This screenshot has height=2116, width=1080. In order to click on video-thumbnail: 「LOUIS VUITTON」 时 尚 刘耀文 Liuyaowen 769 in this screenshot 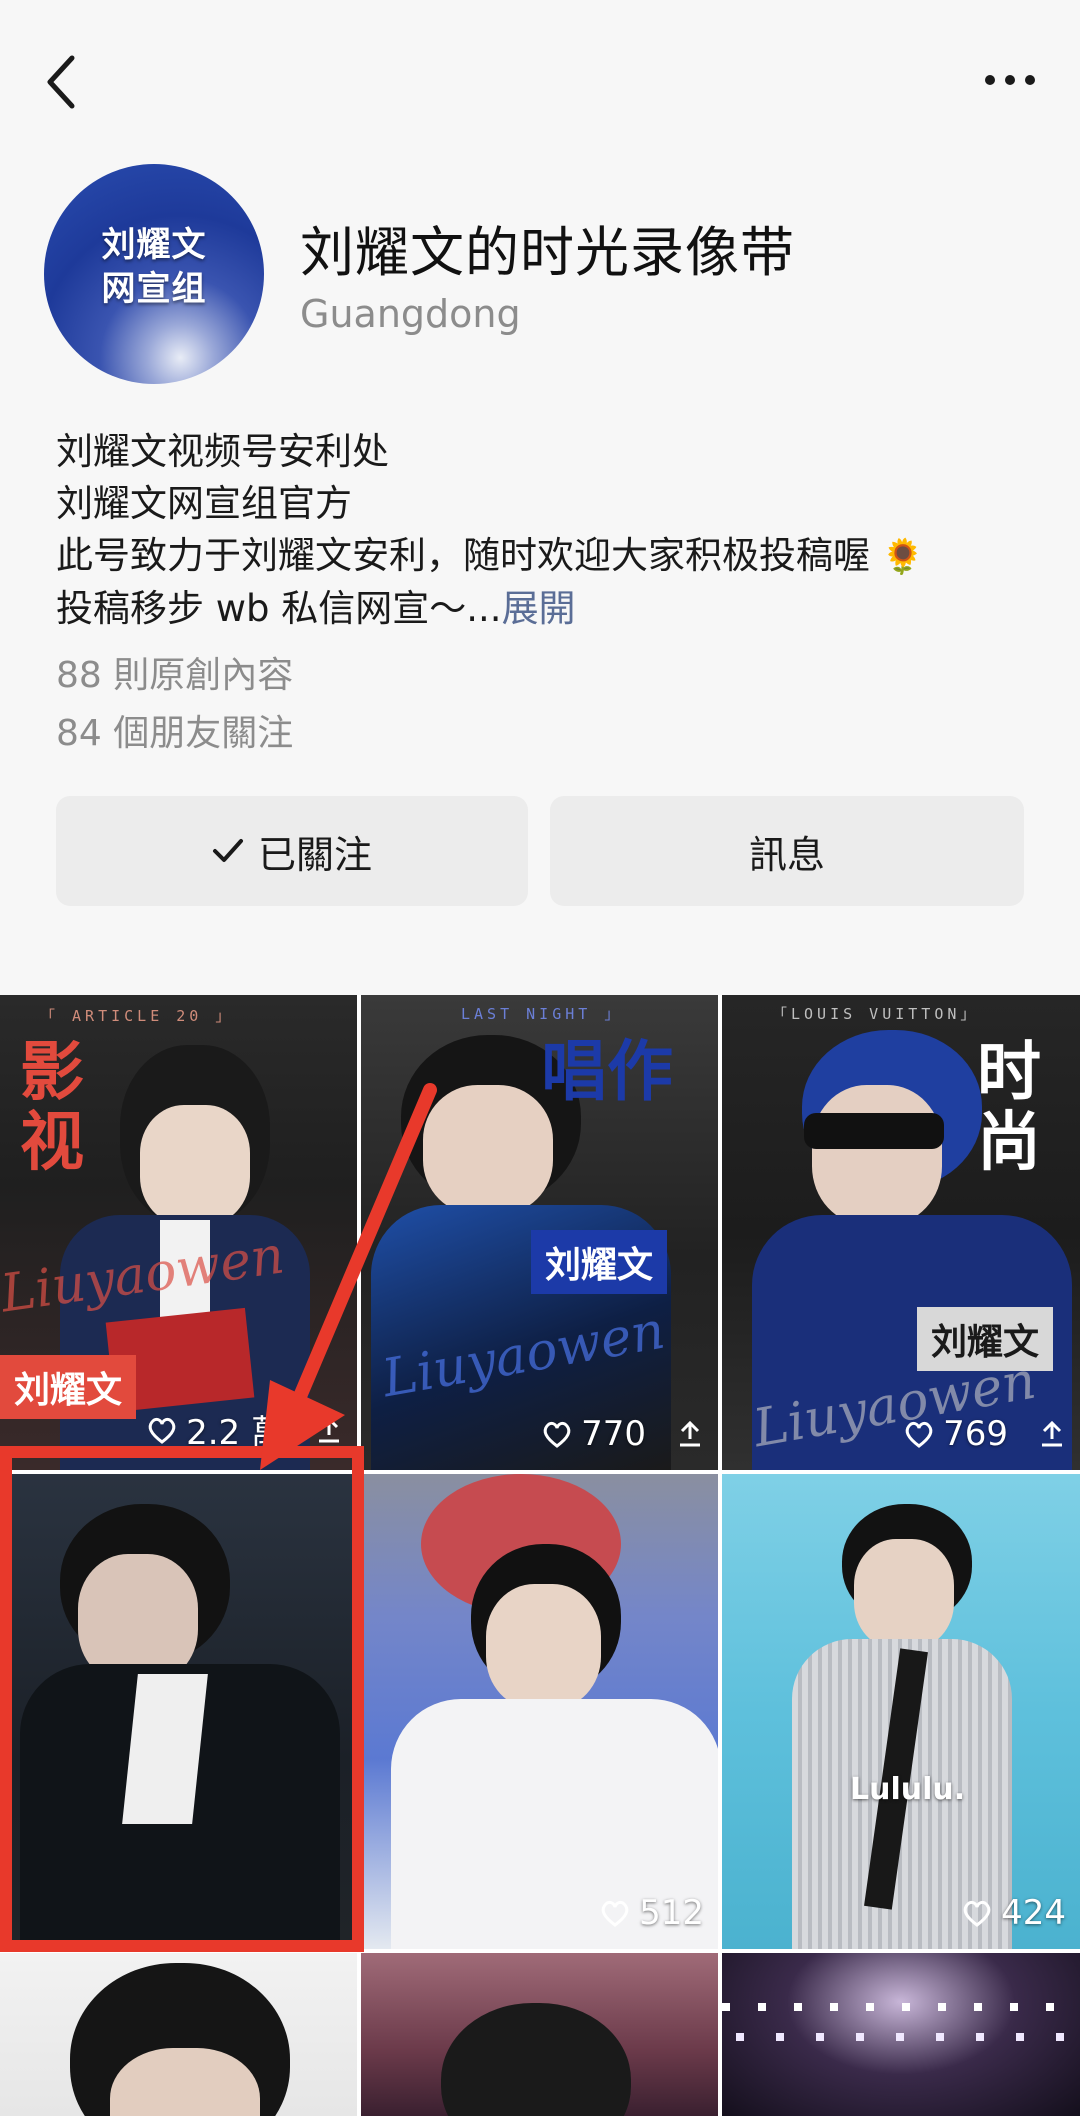, I will do `click(901, 1232)`.